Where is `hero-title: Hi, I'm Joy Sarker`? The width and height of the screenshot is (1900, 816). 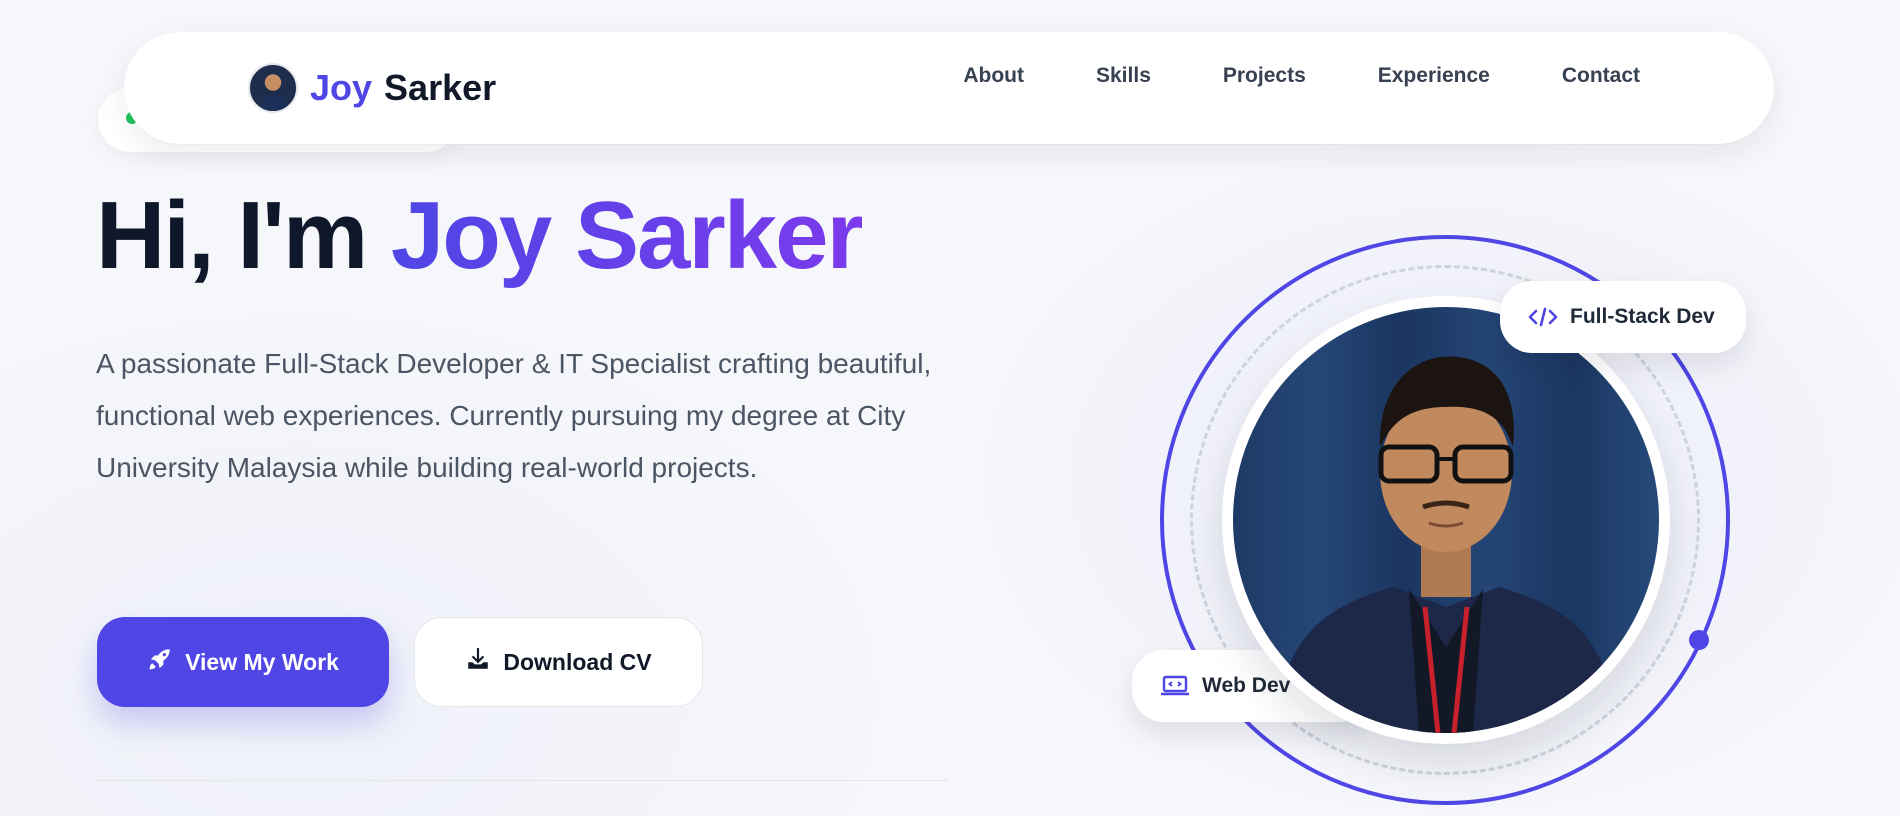
hero-title: Hi, I'm Joy Sarker is located at coordinates (480, 235).